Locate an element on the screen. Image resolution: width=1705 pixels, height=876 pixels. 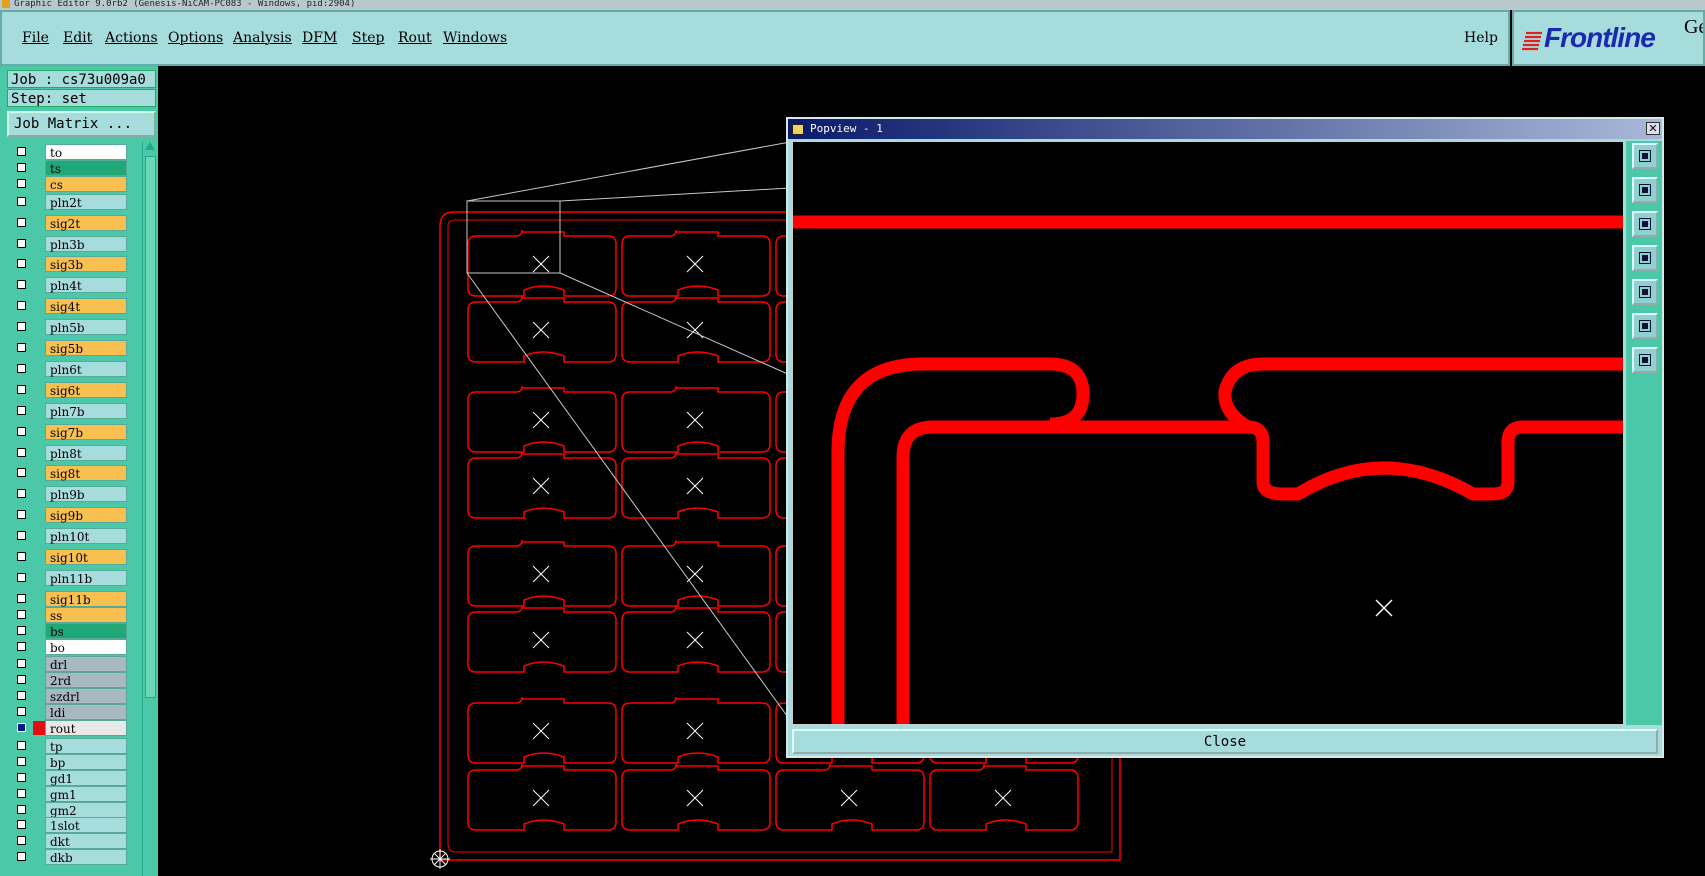
layer-name: gm2 is located at coordinates (86, 809).